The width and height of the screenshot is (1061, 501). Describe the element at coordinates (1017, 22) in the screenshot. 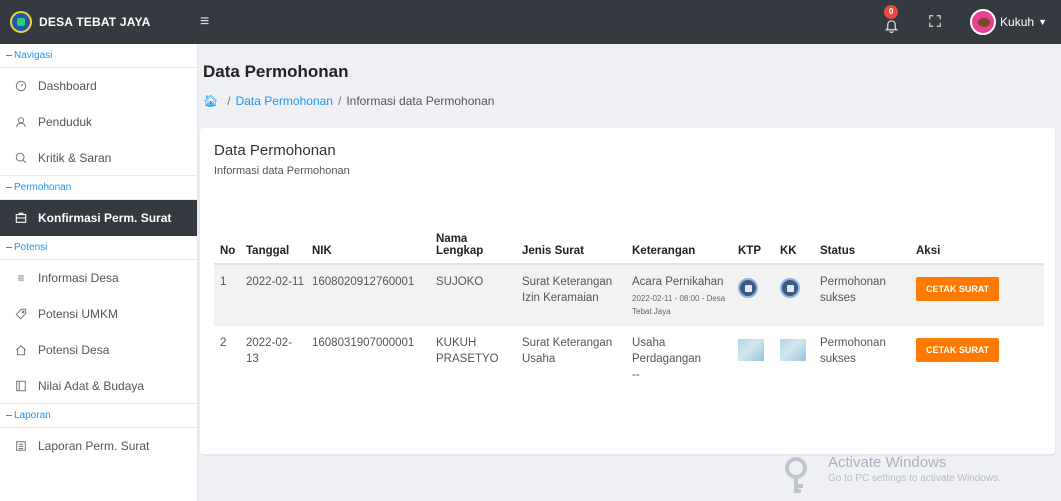

I see `user-name: Kukuh` at that location.